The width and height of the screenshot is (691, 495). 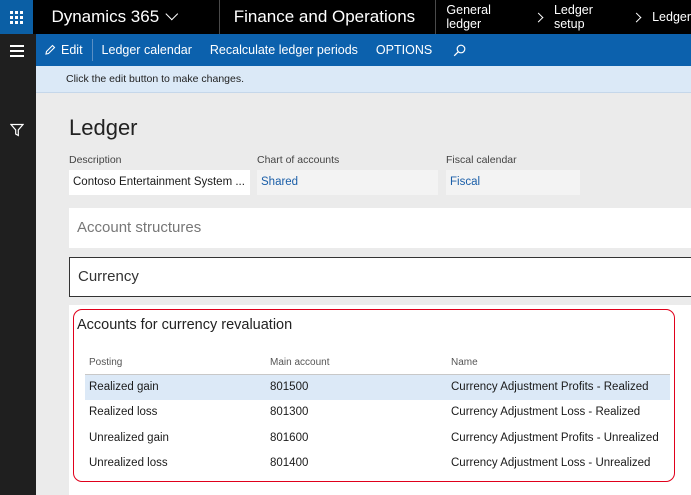 What do you see at coordinates (356, 363) in the screenshot?
I see `column-header-main-account: Main account` at bounding box center [356, 363].